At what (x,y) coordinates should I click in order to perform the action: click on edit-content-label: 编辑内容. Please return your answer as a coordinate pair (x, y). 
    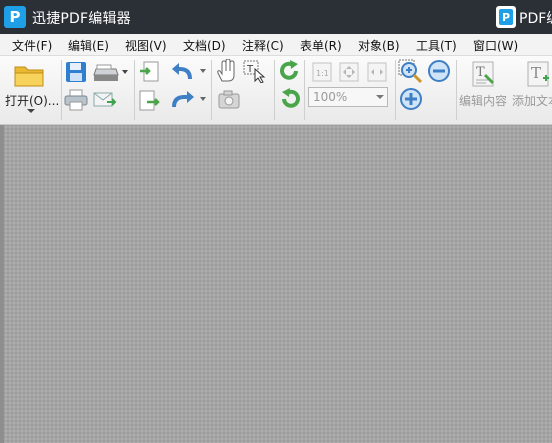
    Looking at the image, I should click on (483, 100).